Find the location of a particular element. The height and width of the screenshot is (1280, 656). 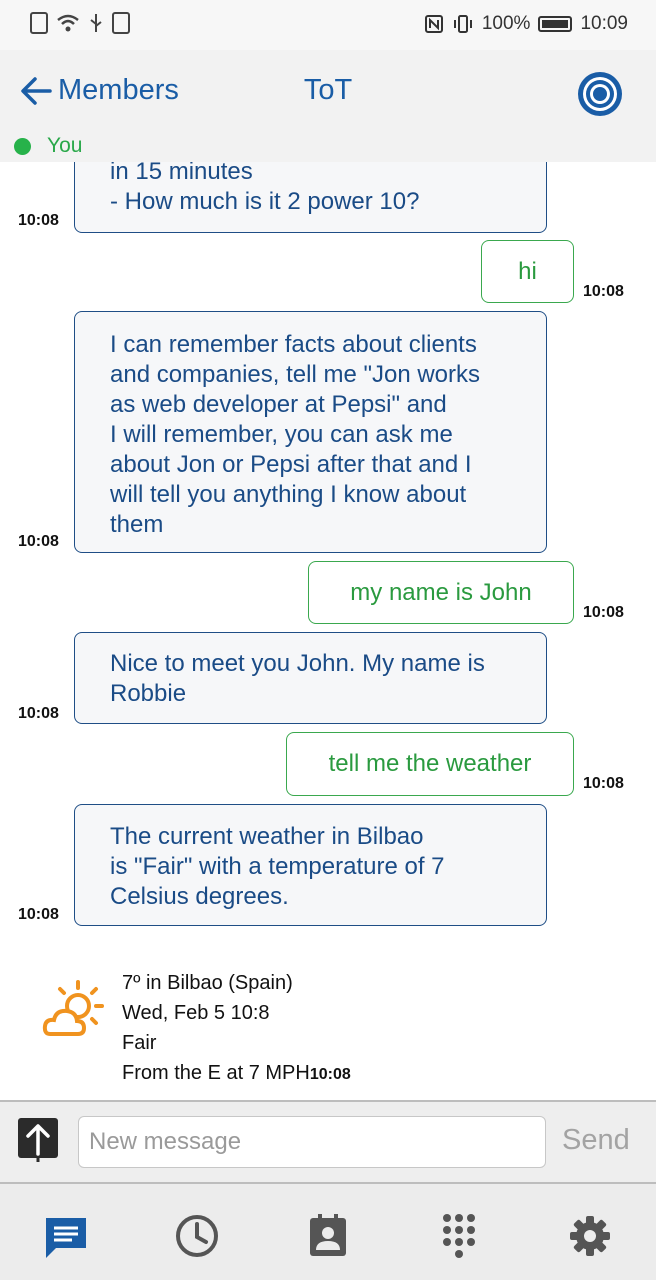

bottom-navigation is located at coordinates (328, 1232).